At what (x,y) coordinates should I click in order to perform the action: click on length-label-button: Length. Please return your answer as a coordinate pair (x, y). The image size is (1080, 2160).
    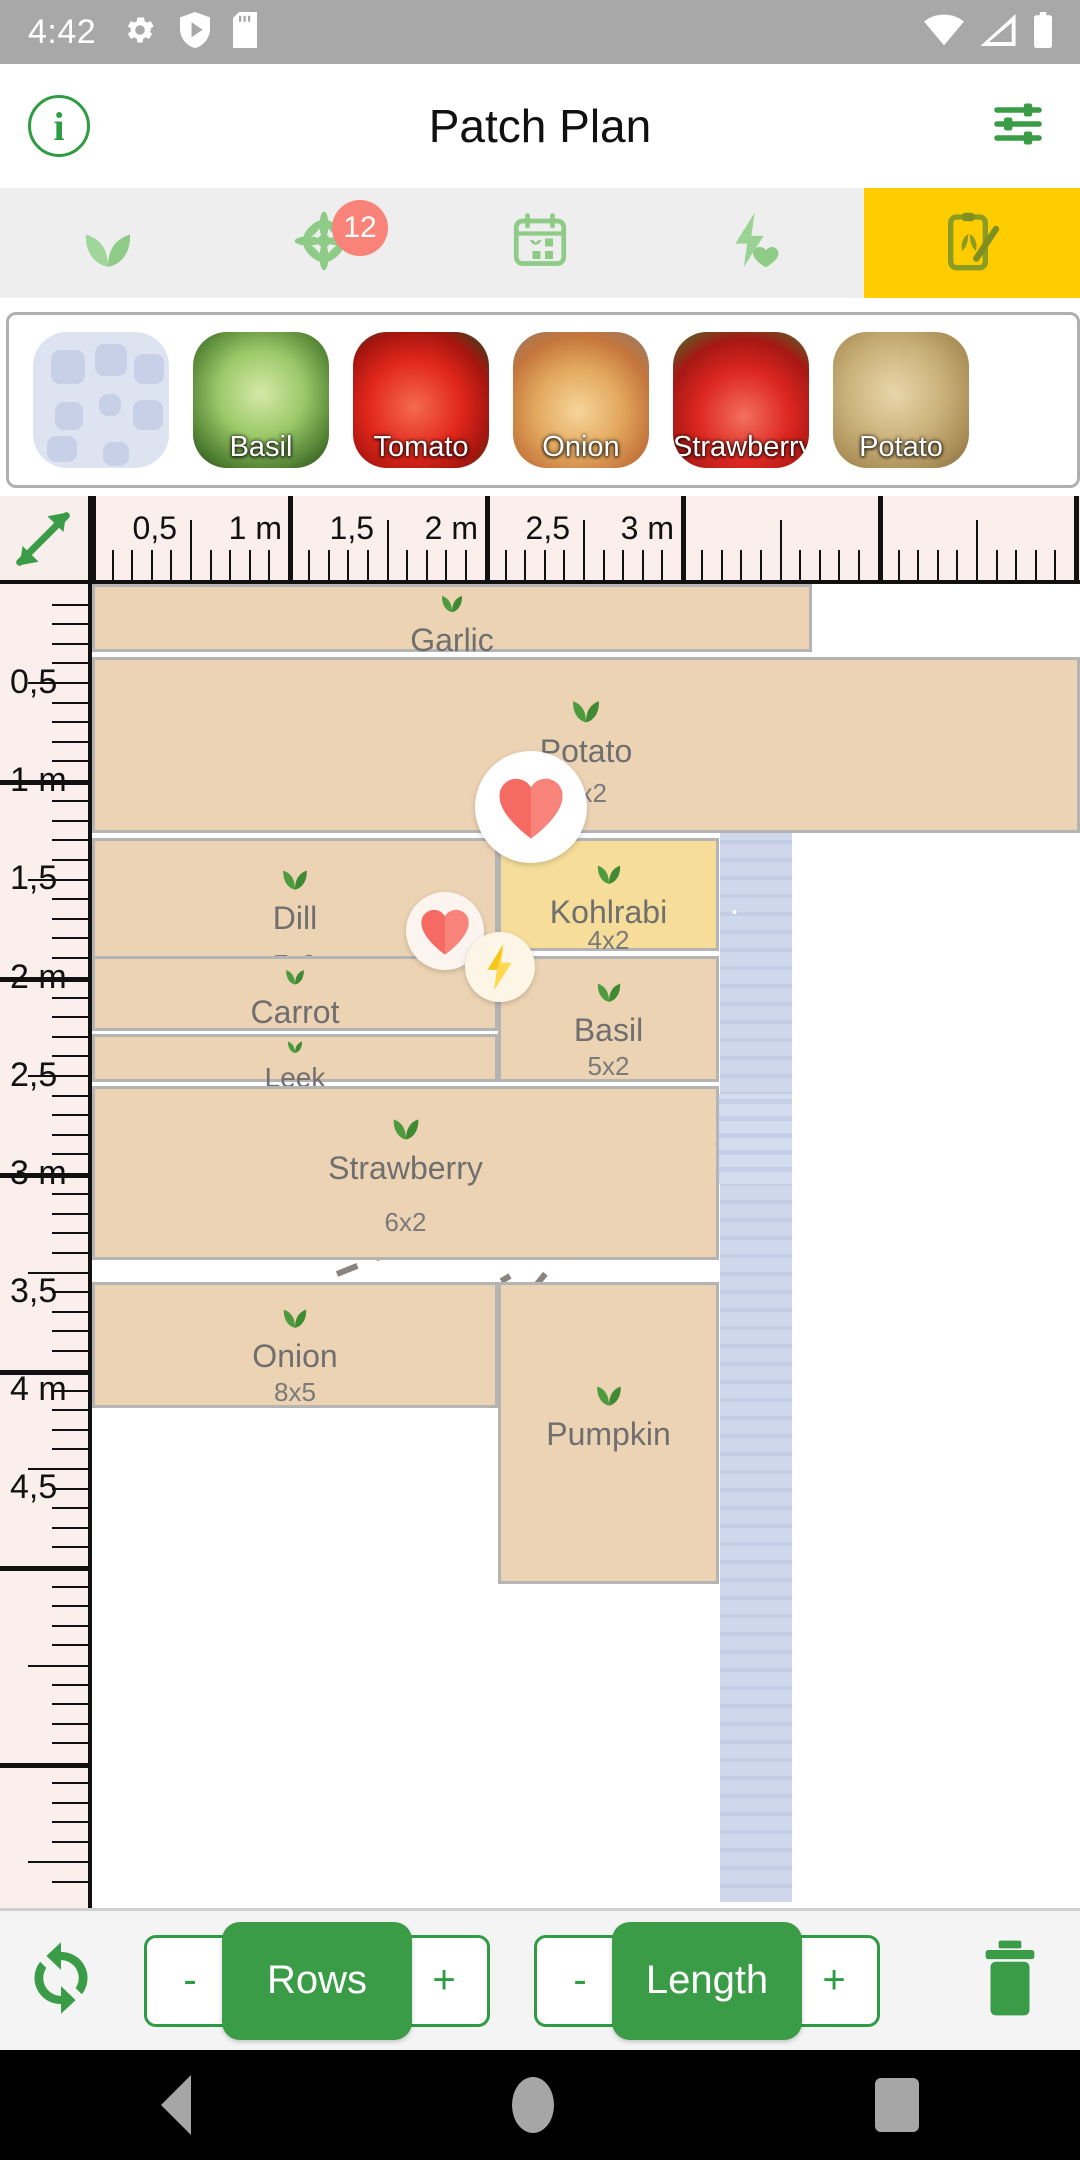
    Looking at the image, I should click on (707, 1980).